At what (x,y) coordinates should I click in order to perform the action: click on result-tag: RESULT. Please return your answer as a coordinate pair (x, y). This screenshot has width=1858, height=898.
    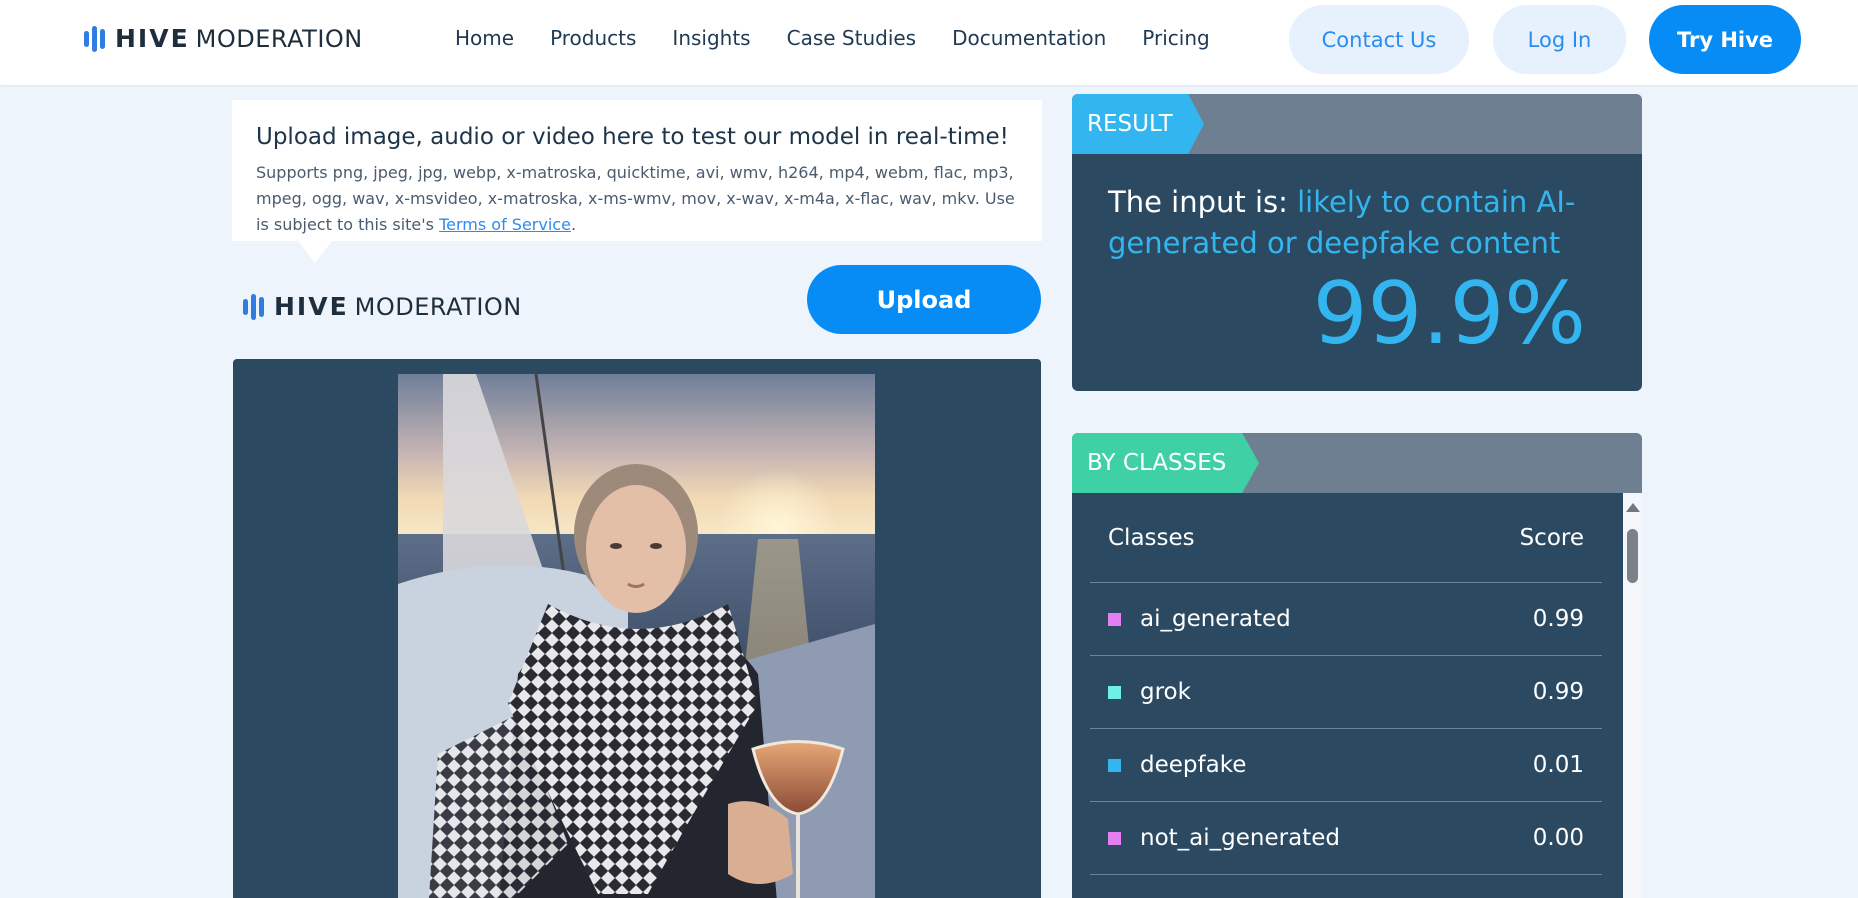
    Looking at the image, I should click on (1138, 124).